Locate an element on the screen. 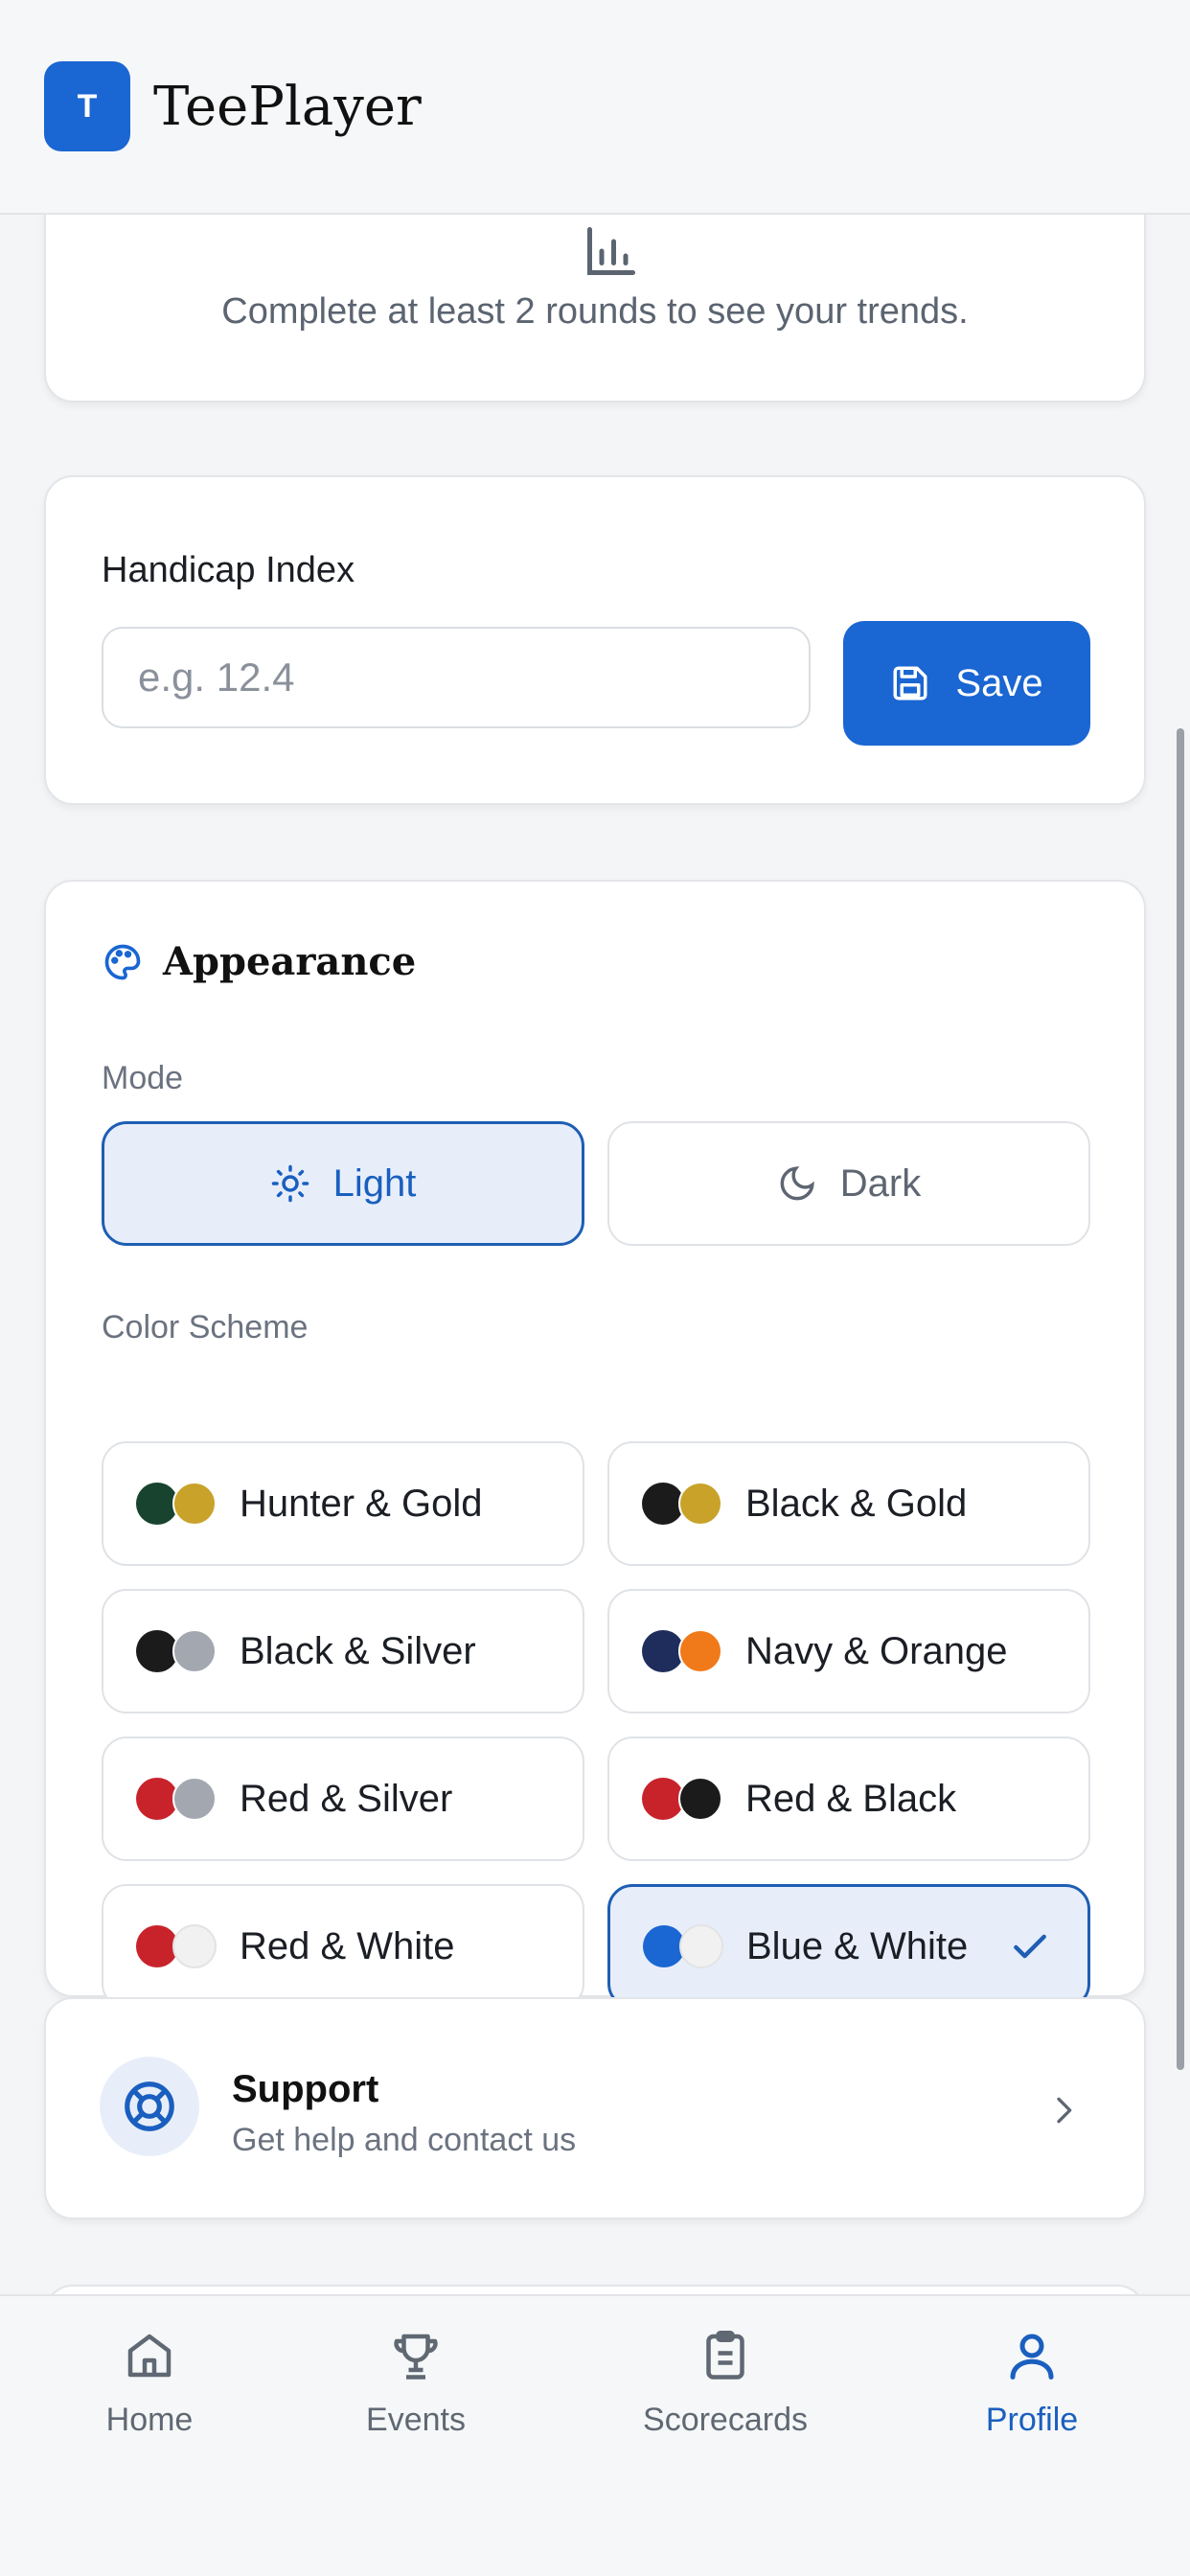 This screenshot has height=2576, width=1190. support-icon-badge is located at coordinates (150, 2106).